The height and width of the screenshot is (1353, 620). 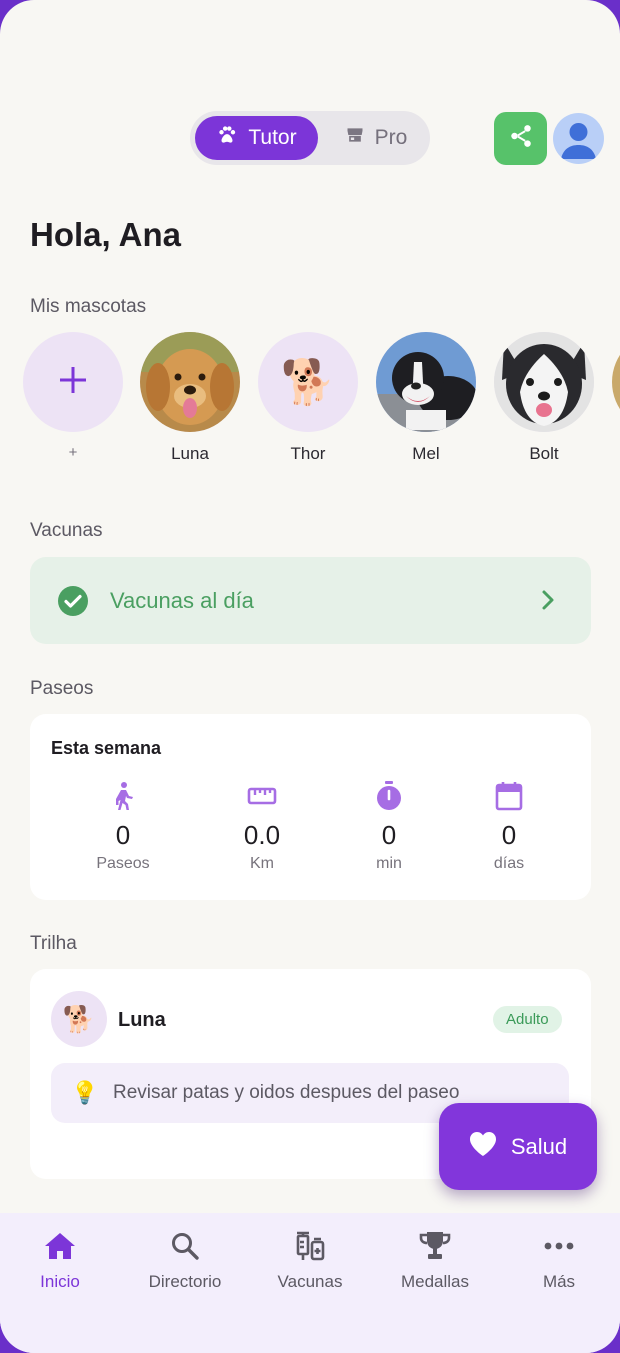 What do you see at coordinates (389, 796) in the screenshot?
I see `timer-icon` at bounding box center [389, 796].